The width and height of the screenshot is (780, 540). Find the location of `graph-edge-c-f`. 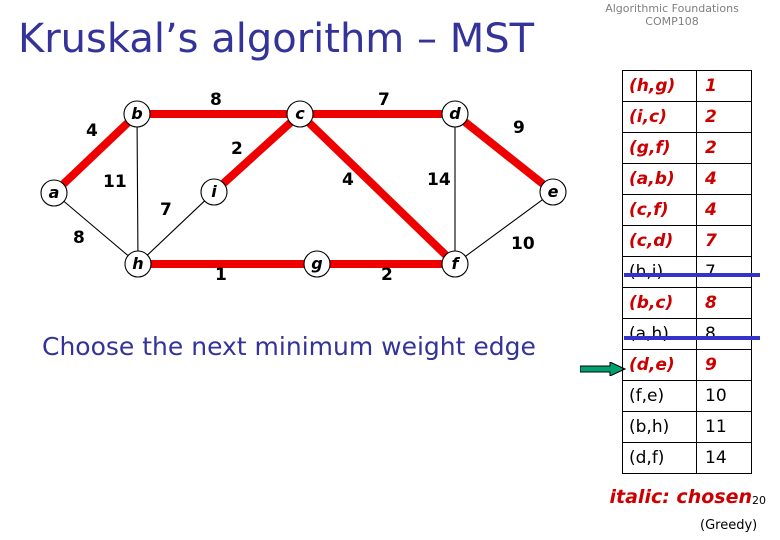

graph-edge-c-f is located at coordinates (377, 189).